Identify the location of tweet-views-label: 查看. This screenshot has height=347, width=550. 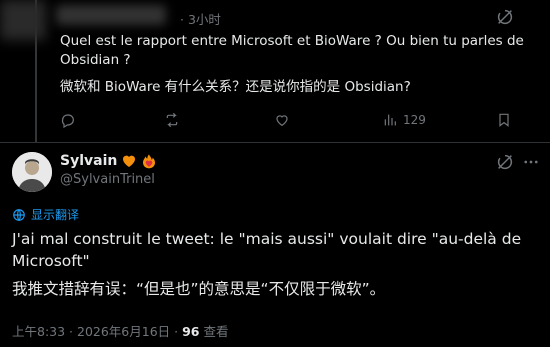
(214, 331).